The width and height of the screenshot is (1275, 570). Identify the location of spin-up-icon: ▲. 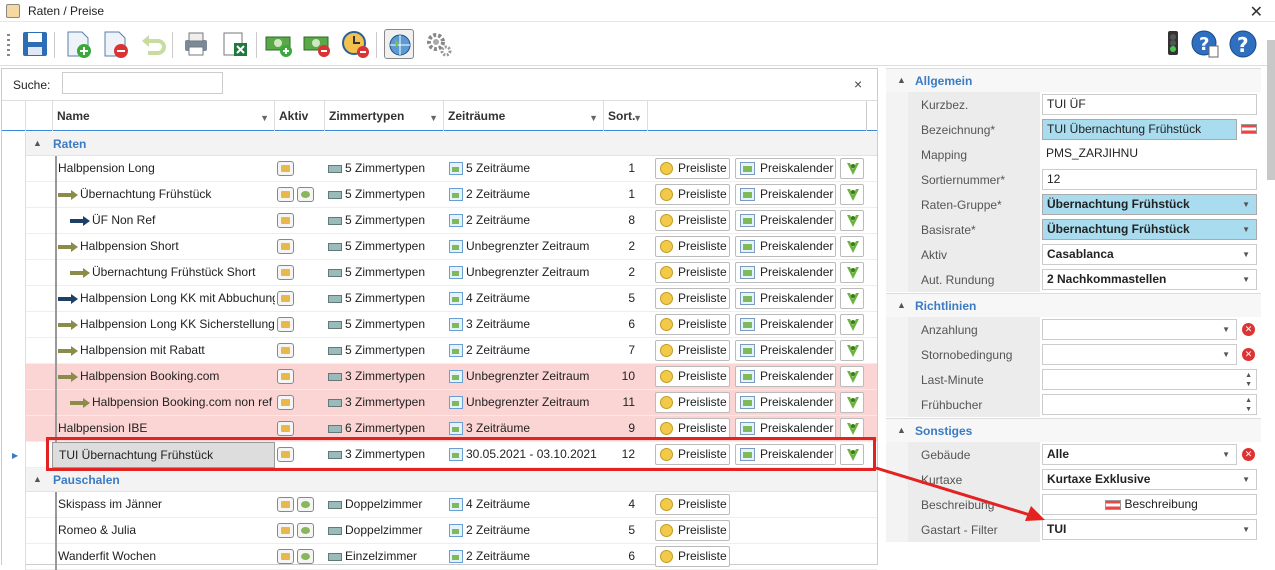
(1248, 400).